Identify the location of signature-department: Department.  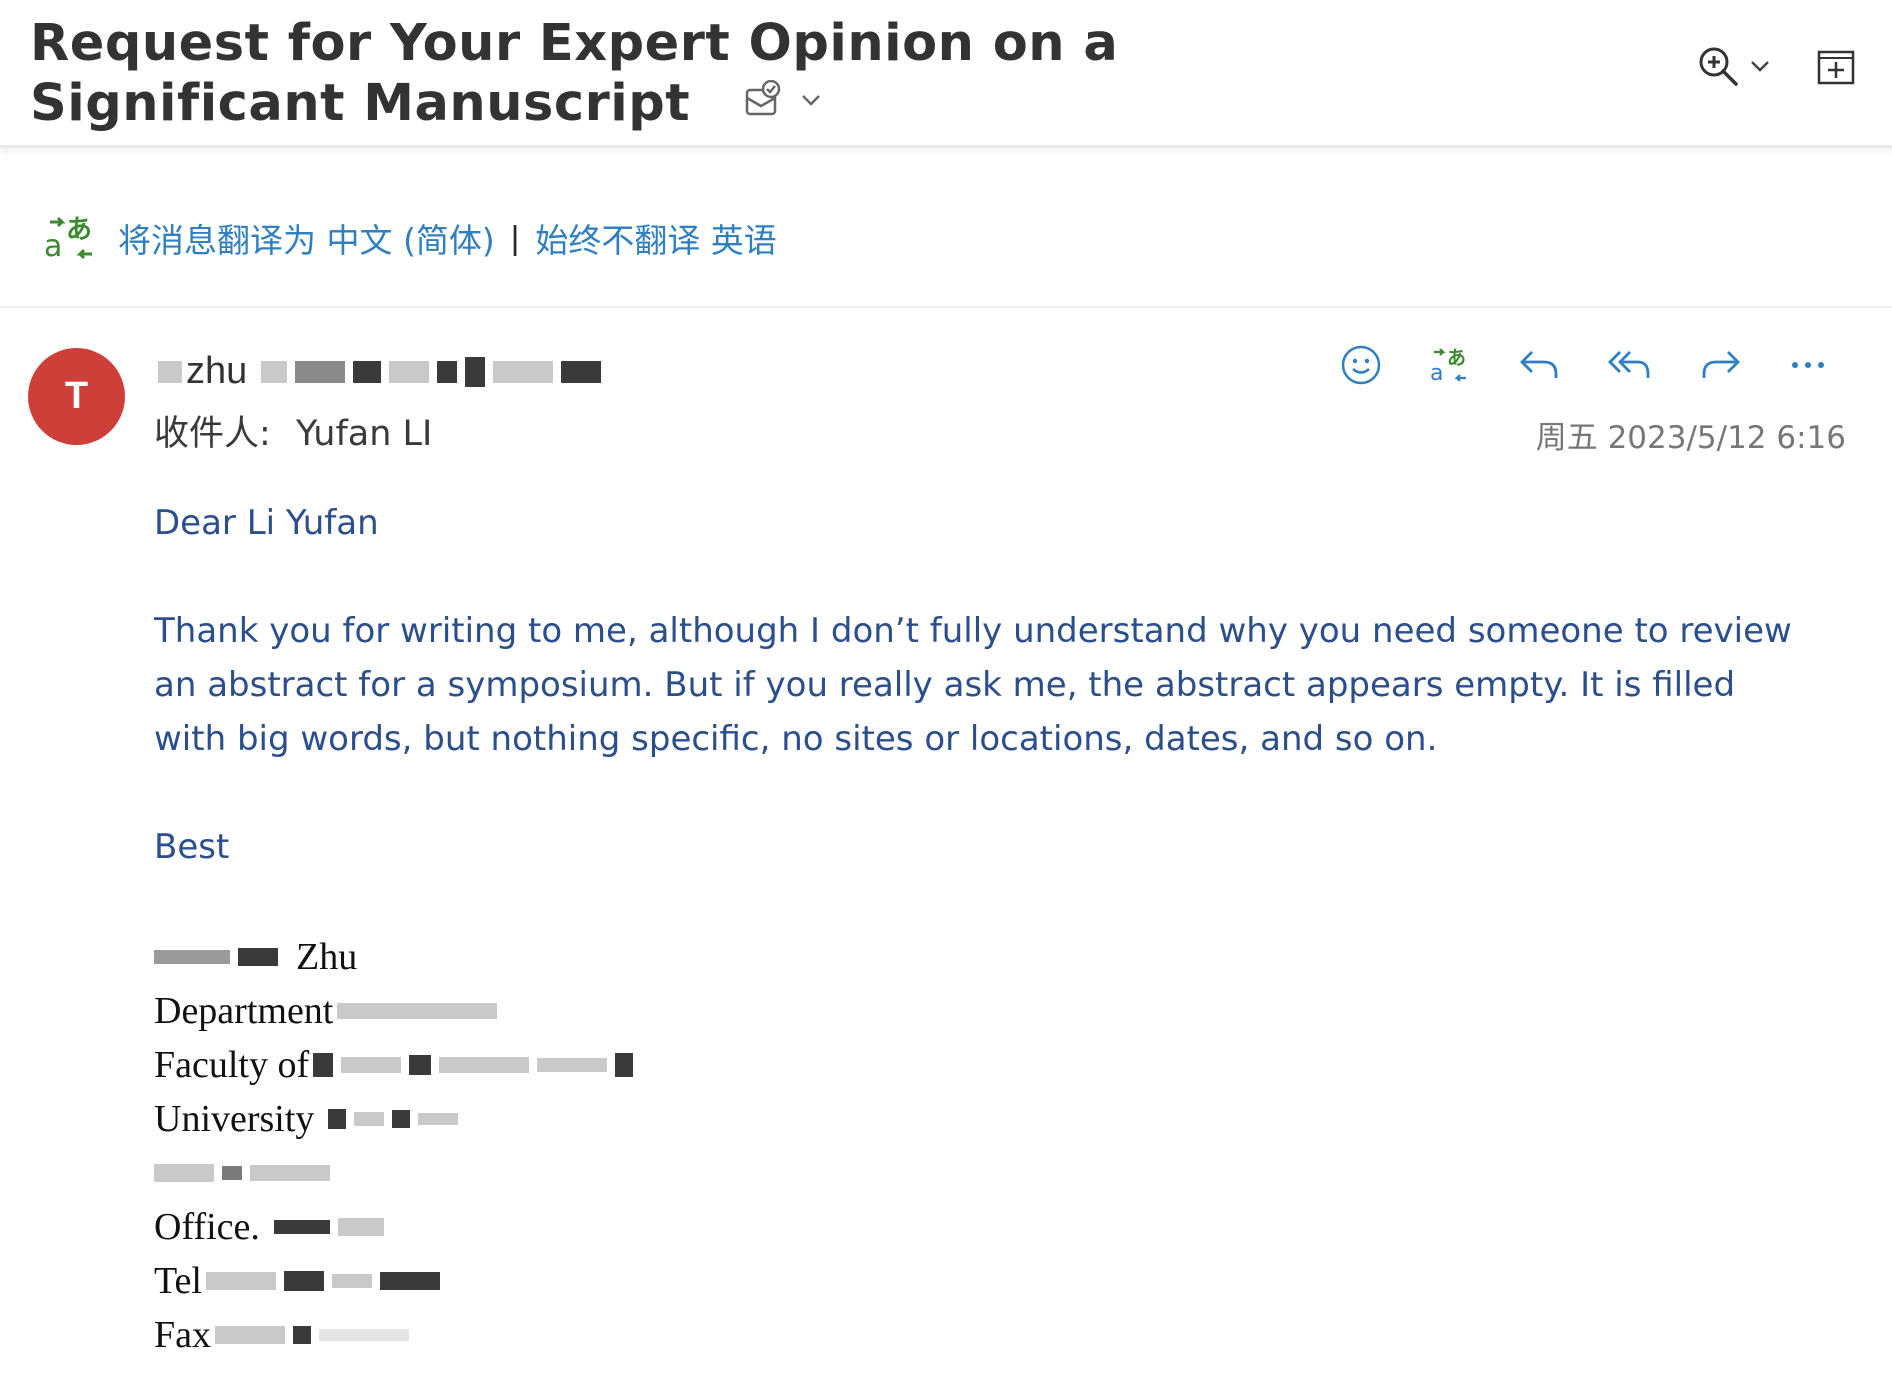
(244, 1011).